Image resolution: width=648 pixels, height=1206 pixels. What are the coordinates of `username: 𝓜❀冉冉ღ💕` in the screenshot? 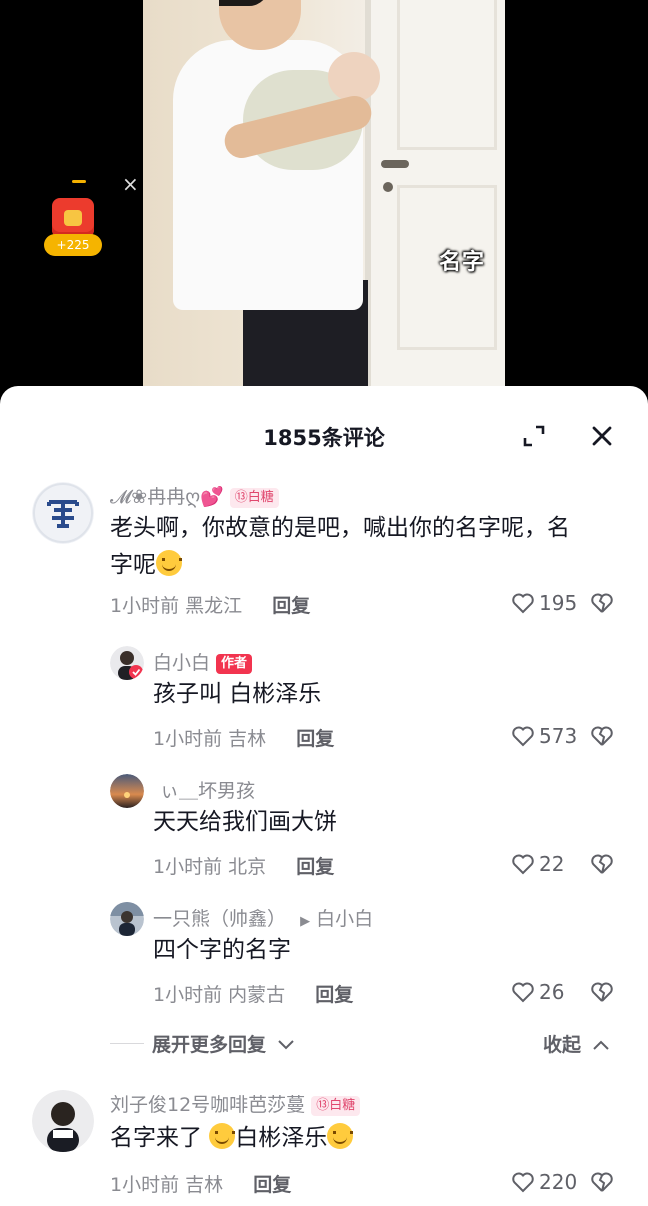 It's located at (167, 497).